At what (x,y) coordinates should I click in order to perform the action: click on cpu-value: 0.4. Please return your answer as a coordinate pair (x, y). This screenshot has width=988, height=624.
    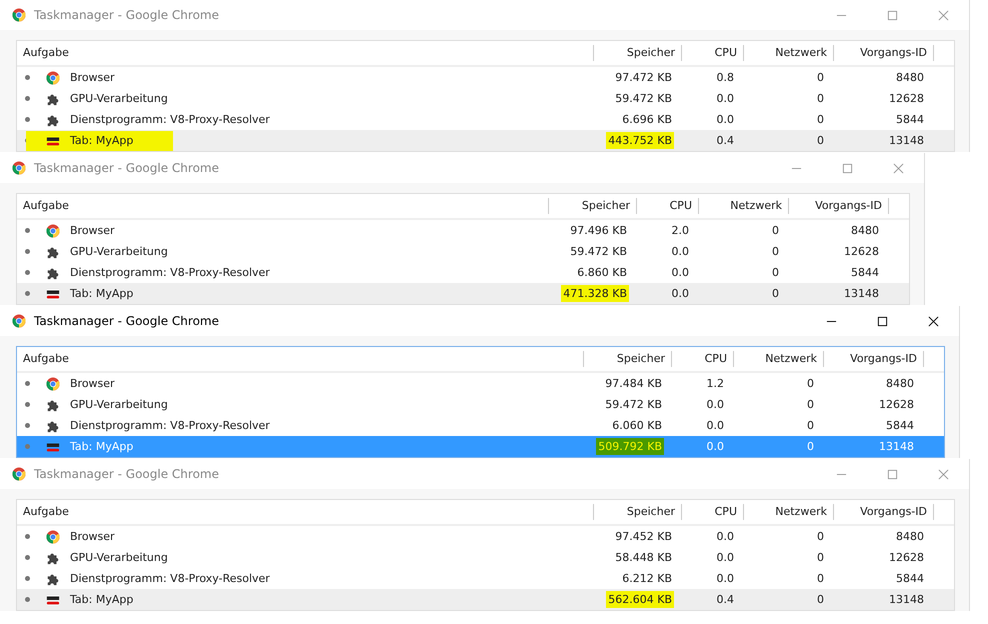
    Looking at the image, I should click on (725, 600).